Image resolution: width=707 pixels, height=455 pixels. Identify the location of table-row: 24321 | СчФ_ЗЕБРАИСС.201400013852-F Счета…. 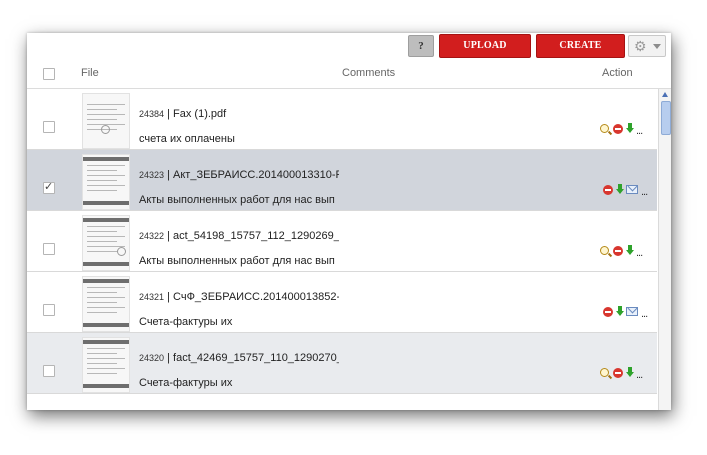
(342, 302).